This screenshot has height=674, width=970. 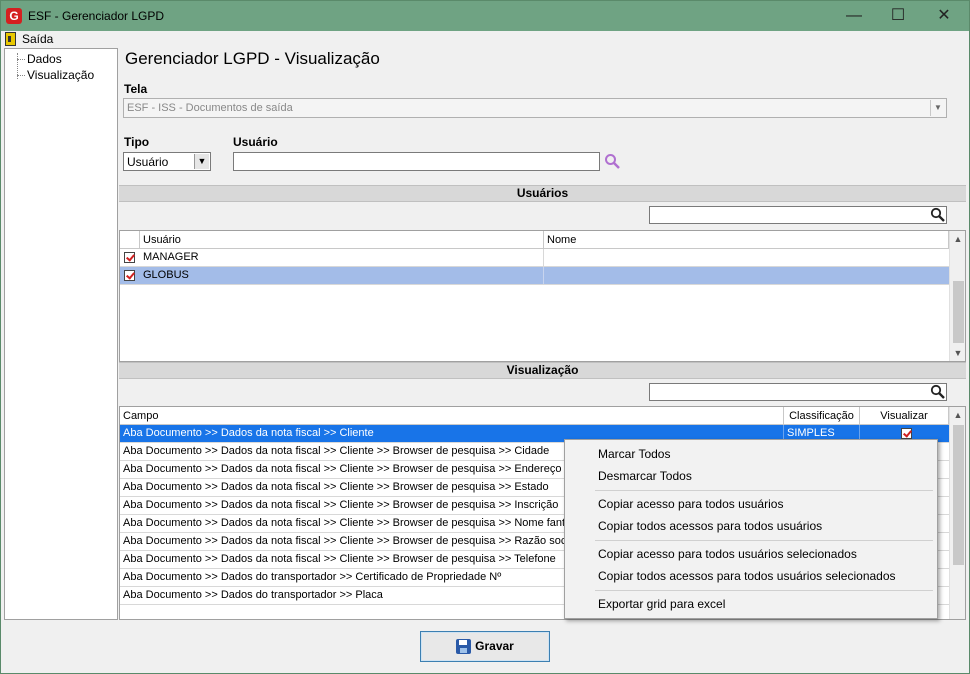 I want to click on user-cell-usuario: MANAGER, so click(x=342, y=257).